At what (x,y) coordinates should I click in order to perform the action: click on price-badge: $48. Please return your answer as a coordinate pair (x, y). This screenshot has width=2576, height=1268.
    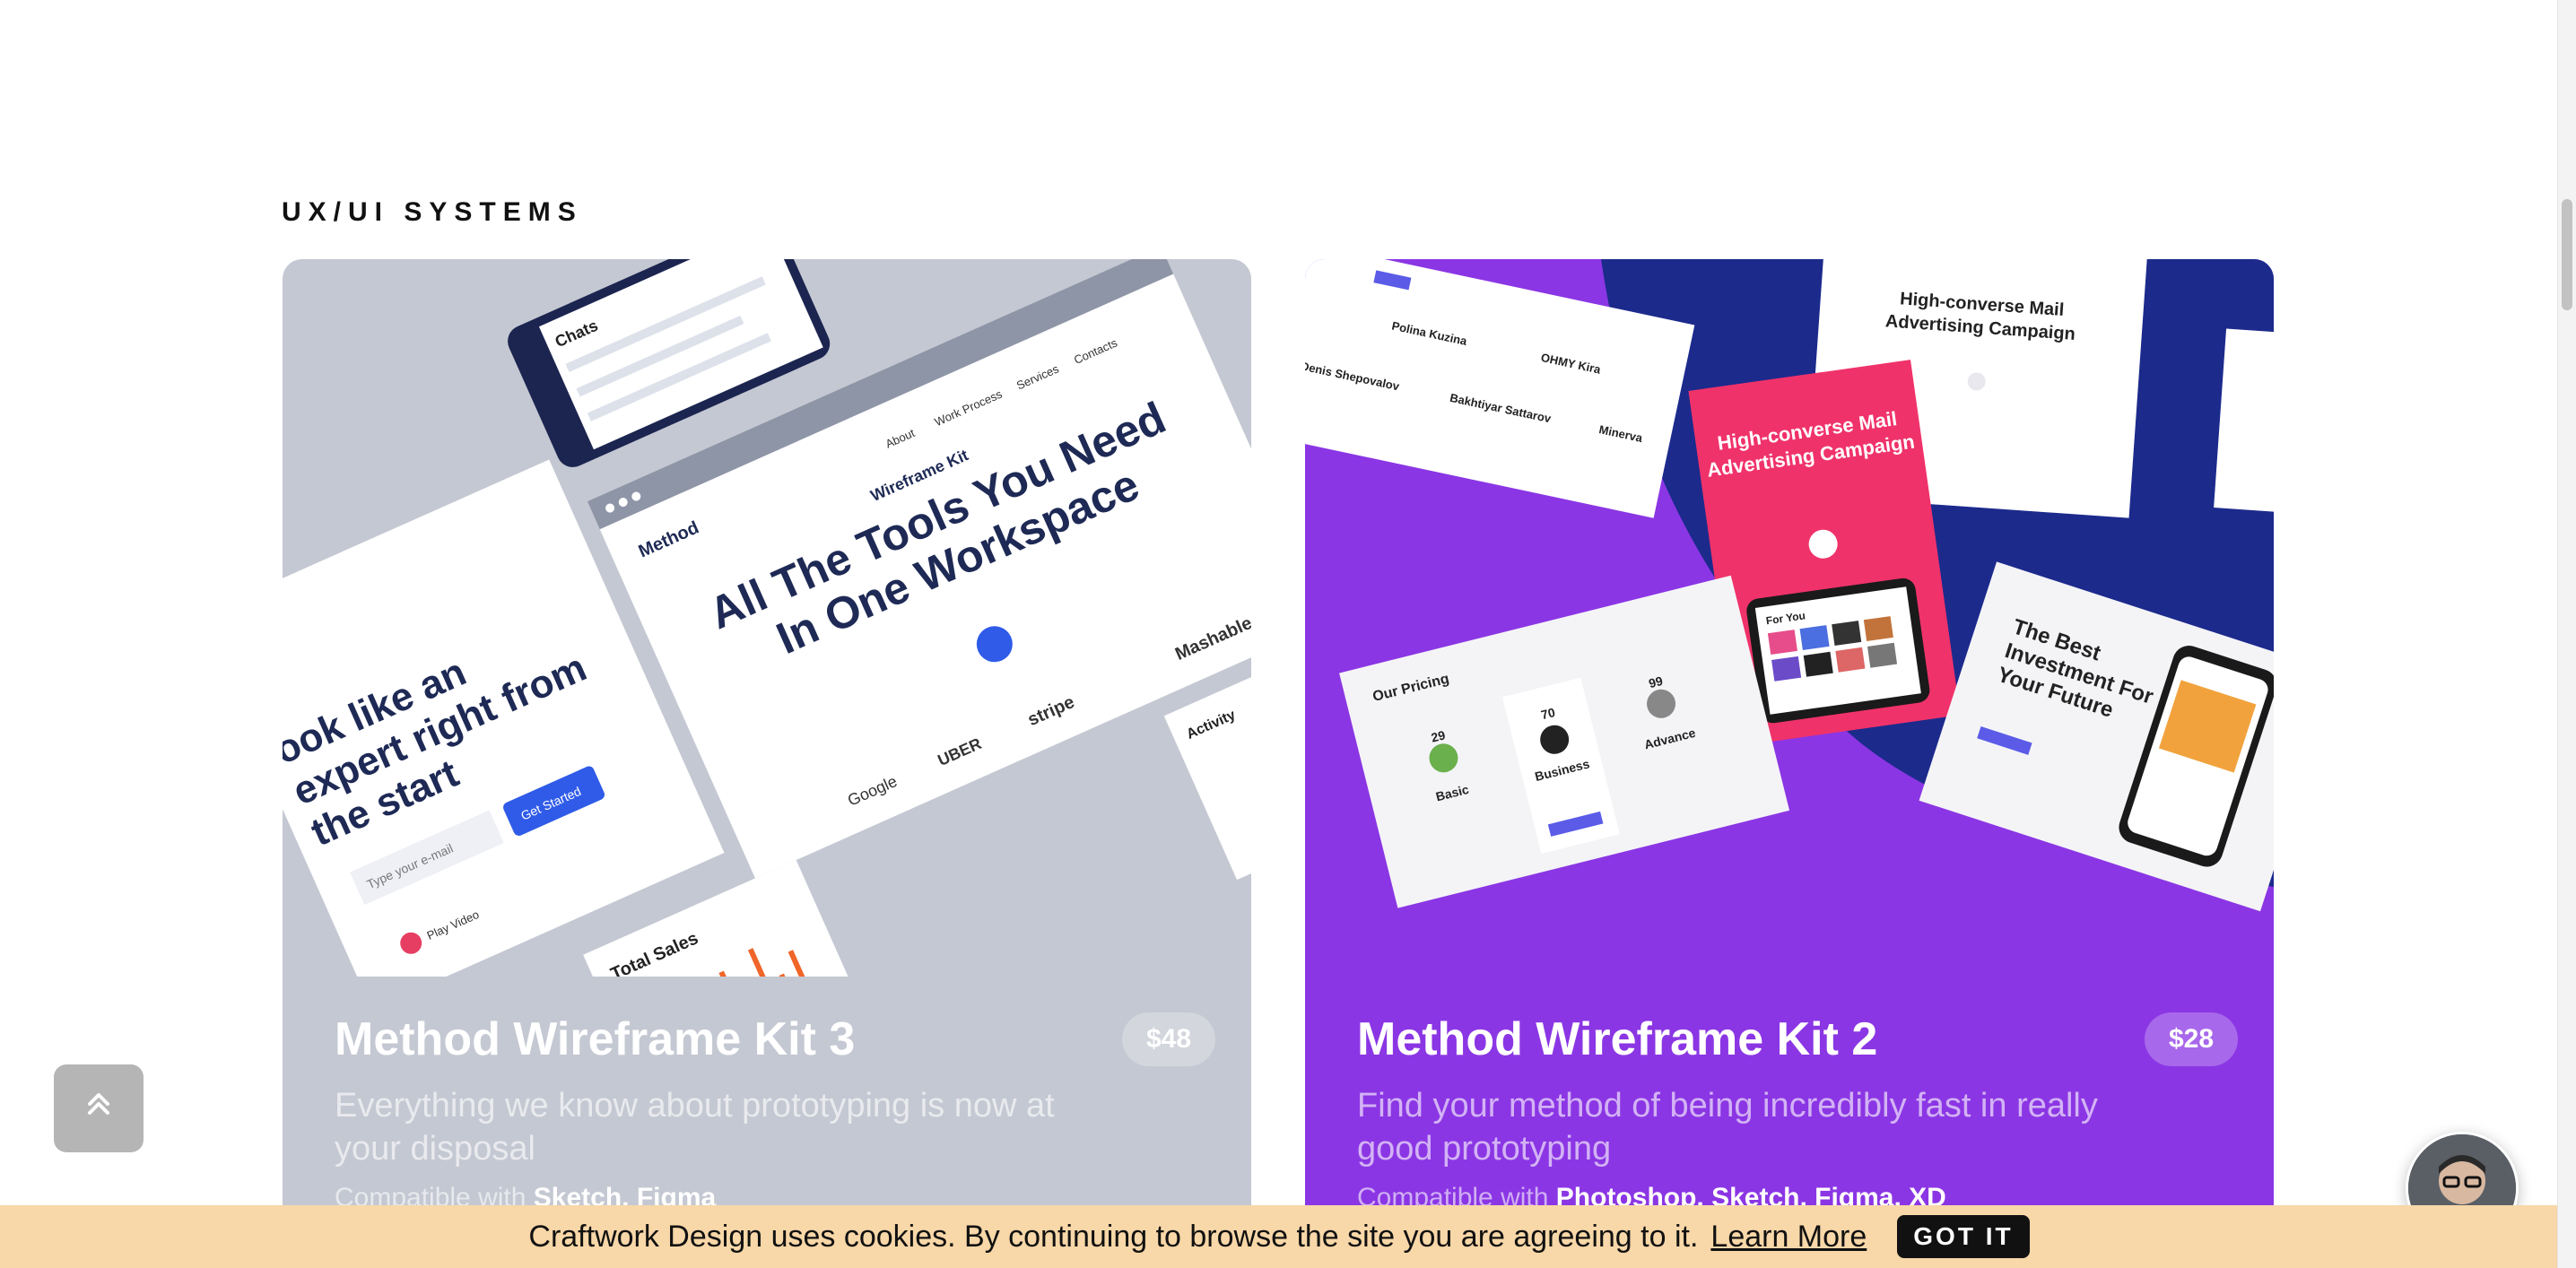
    Looking at the image, I should click on (1168, 1039).